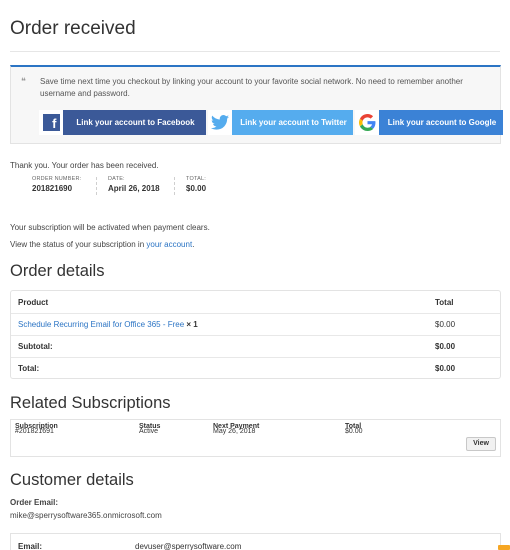 This screenshot has height=550, width=510. What do you see at coordinates (169, 244) in the screenshot?
I see `your-account-link: your account` at bounding box center [169, 244].